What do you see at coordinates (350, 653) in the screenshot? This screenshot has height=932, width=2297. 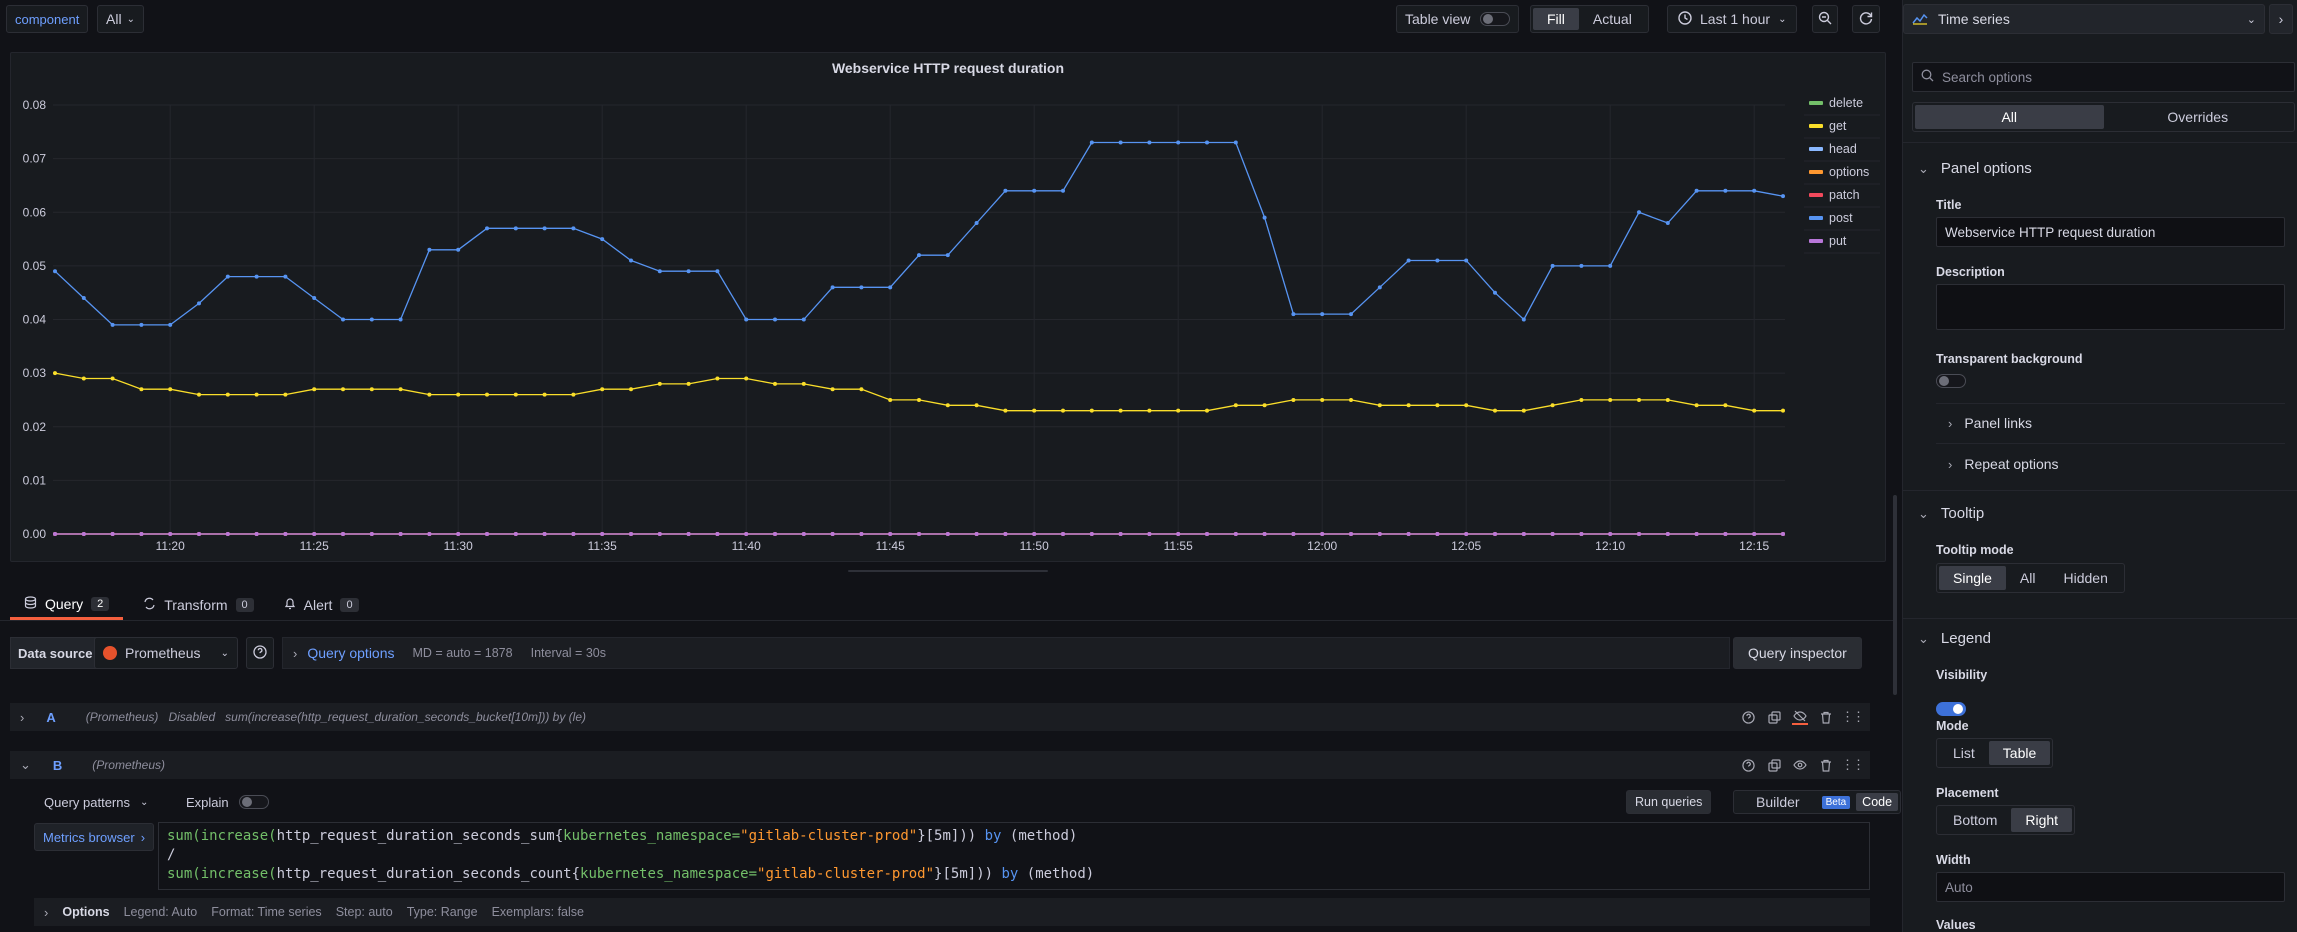 I see `query-options-label: Query options` at bounding box center [350, 653].